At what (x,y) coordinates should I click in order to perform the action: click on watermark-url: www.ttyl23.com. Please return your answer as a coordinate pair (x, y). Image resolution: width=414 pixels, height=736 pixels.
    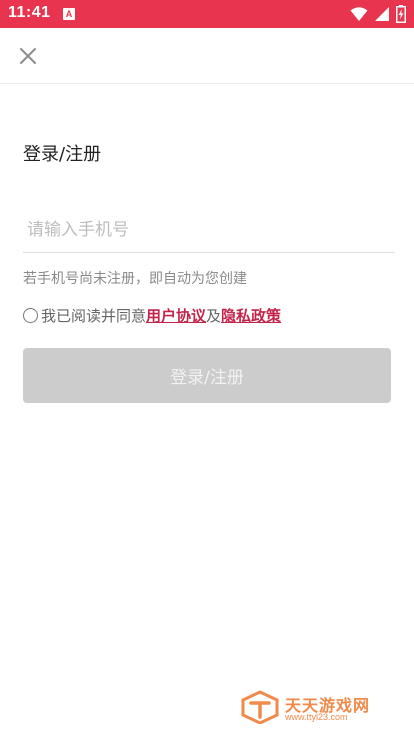
    Looking at the image, I should click on (316, 717).